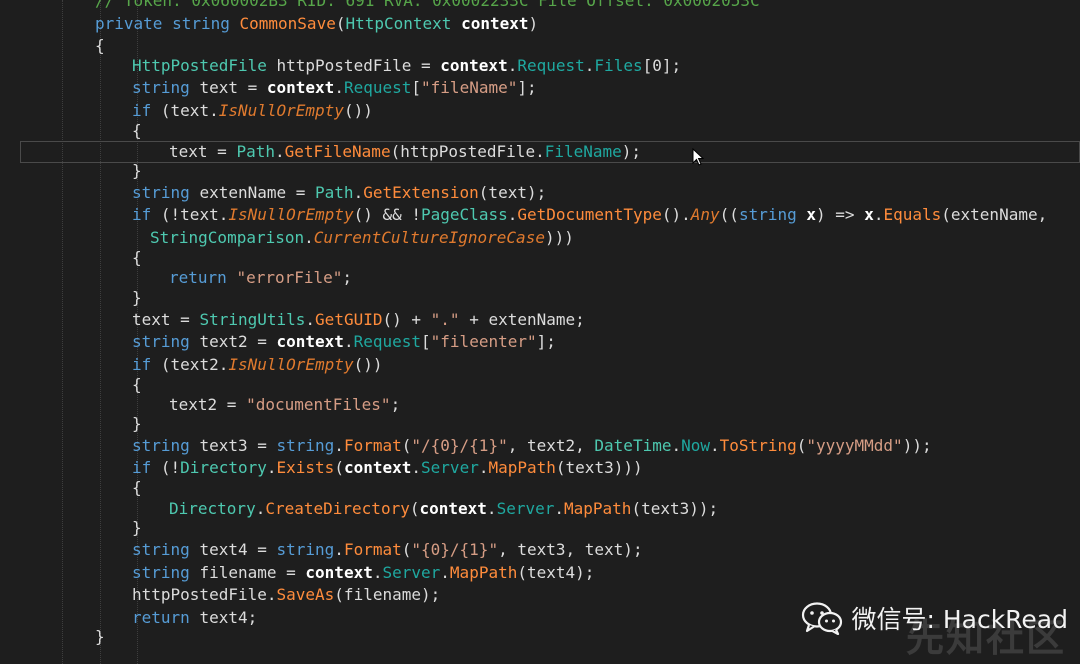 The image size is (1080, 664). What do you see at coordinates (194, 364) in the screenshot?
I see `code-token: (text2.` at bounding box center [194, 364].